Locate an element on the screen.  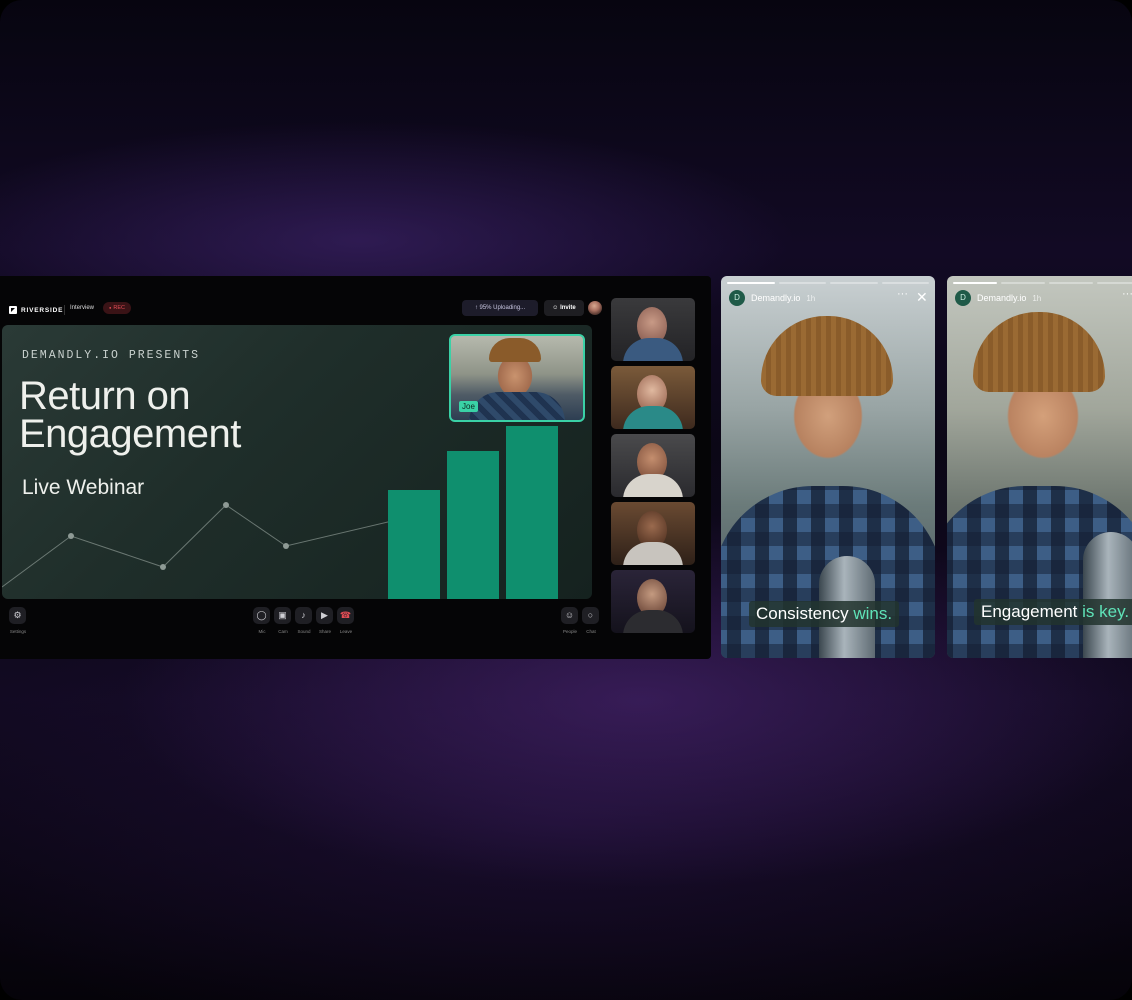
invite-icon: ☺ is located at coordinates (555, 308).